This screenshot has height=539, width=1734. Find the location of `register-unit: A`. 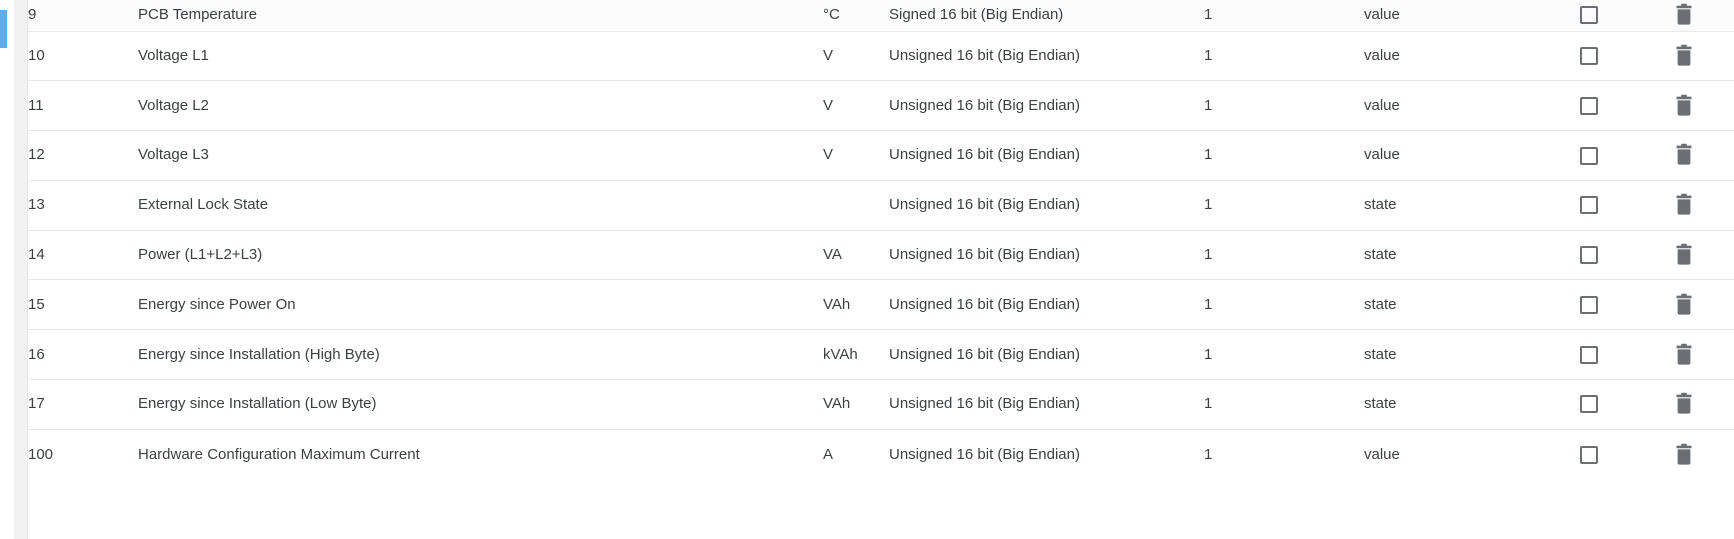

register-unit: A is located at coordinates (828, 454).